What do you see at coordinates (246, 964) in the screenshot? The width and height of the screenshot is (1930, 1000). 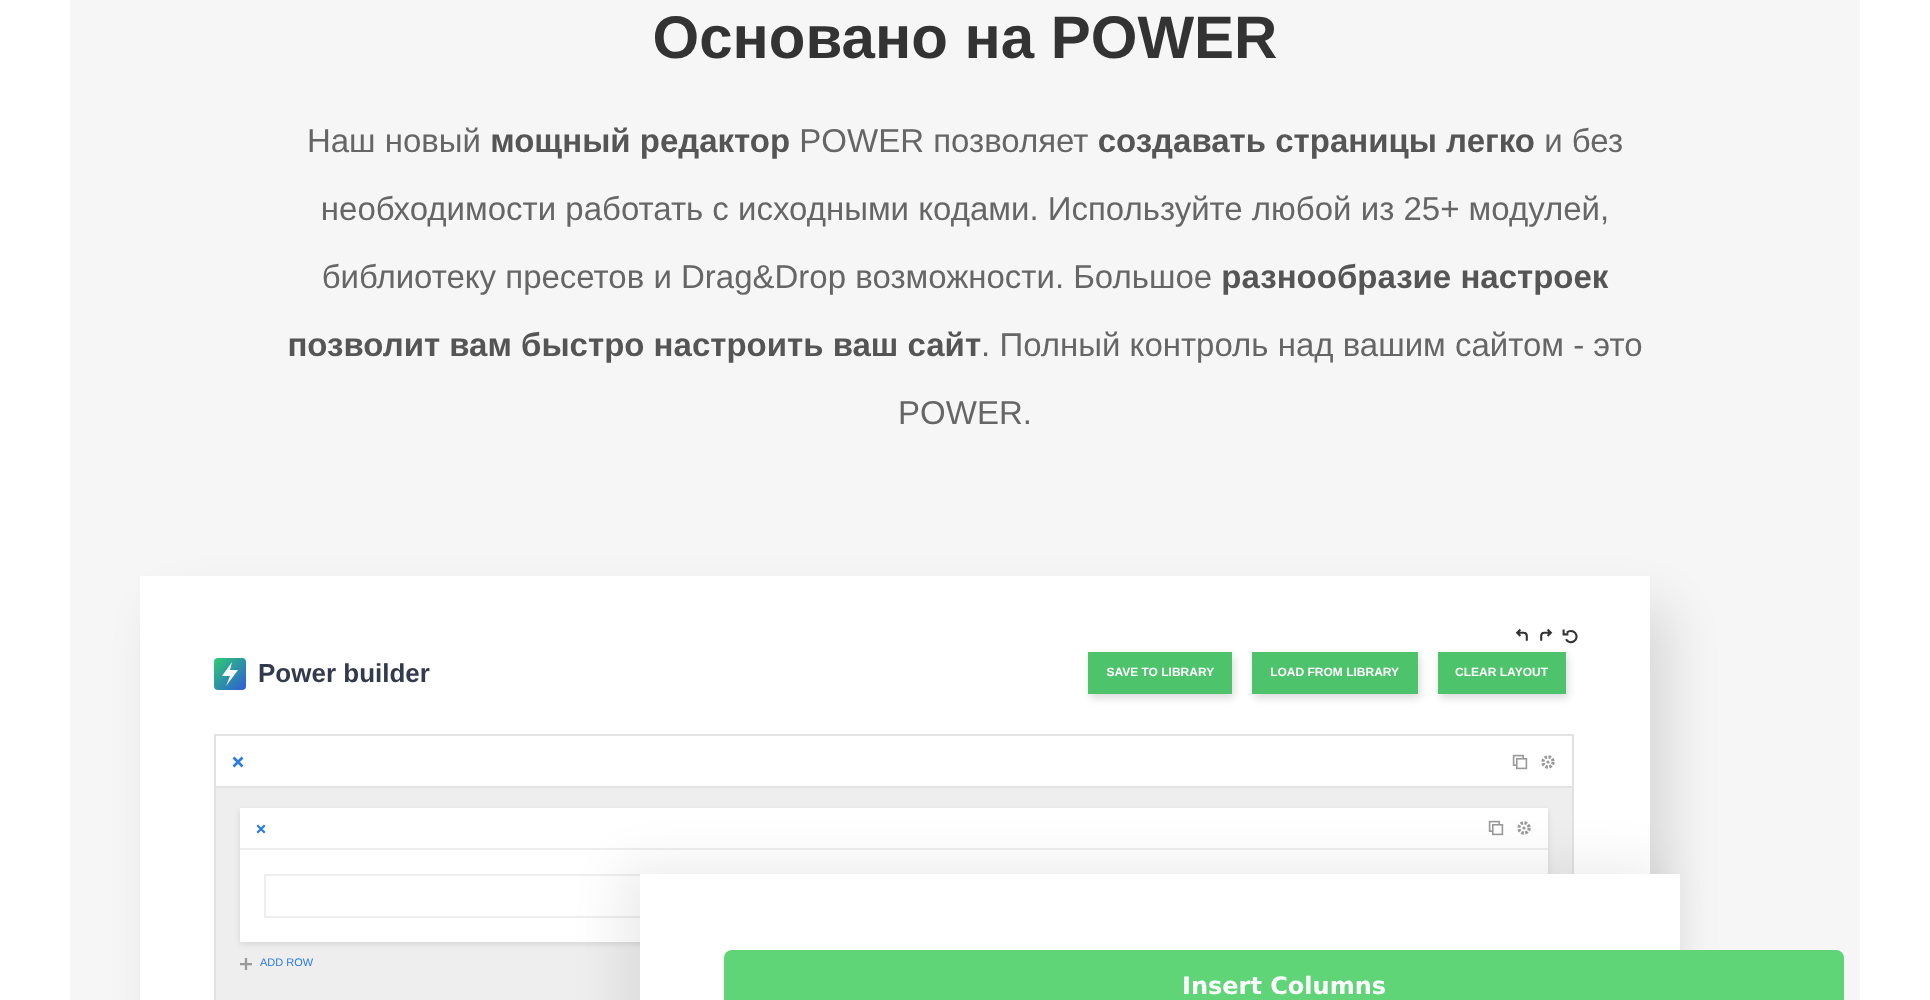 I see `plus-icon` at bounding box center [246, 964].